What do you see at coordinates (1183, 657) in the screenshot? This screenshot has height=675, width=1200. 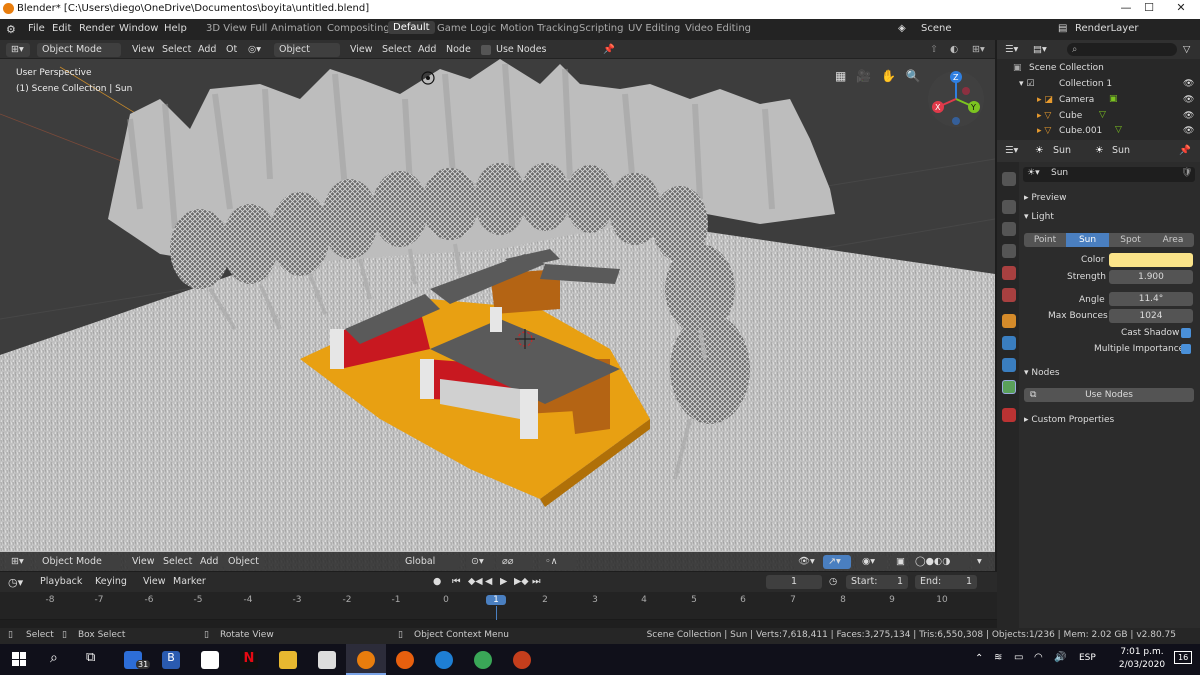 I see `notification-center-icon: 16` at bounding box center [1183, 657].